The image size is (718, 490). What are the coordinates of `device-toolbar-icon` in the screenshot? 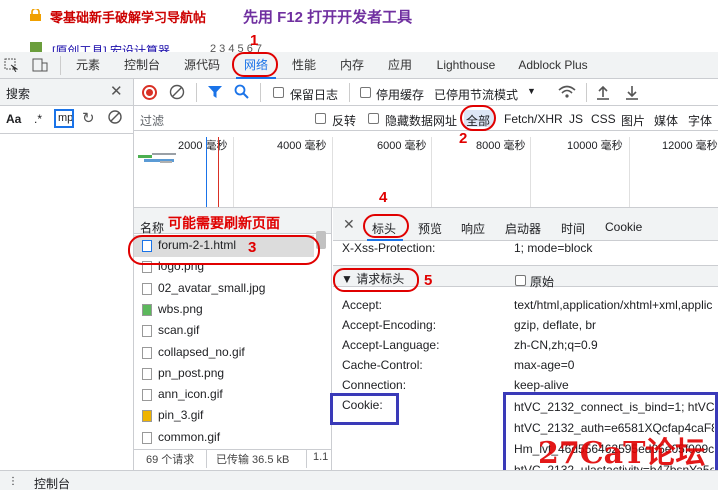 It's located at (40, 66).